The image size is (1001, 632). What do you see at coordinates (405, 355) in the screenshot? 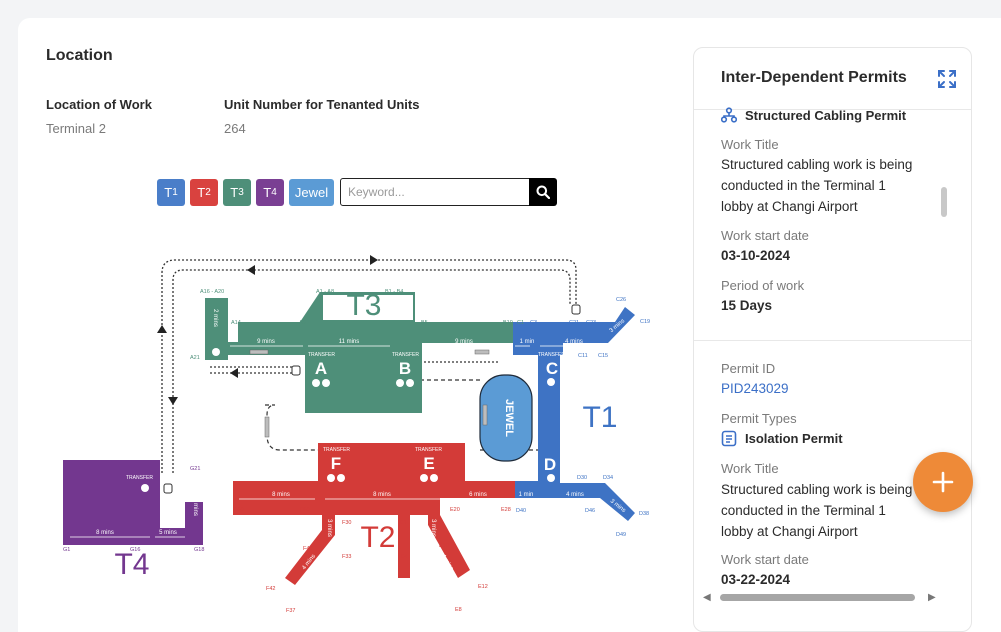
I see `transfer-b: TRANSFER` at bounding box center [405, 355].